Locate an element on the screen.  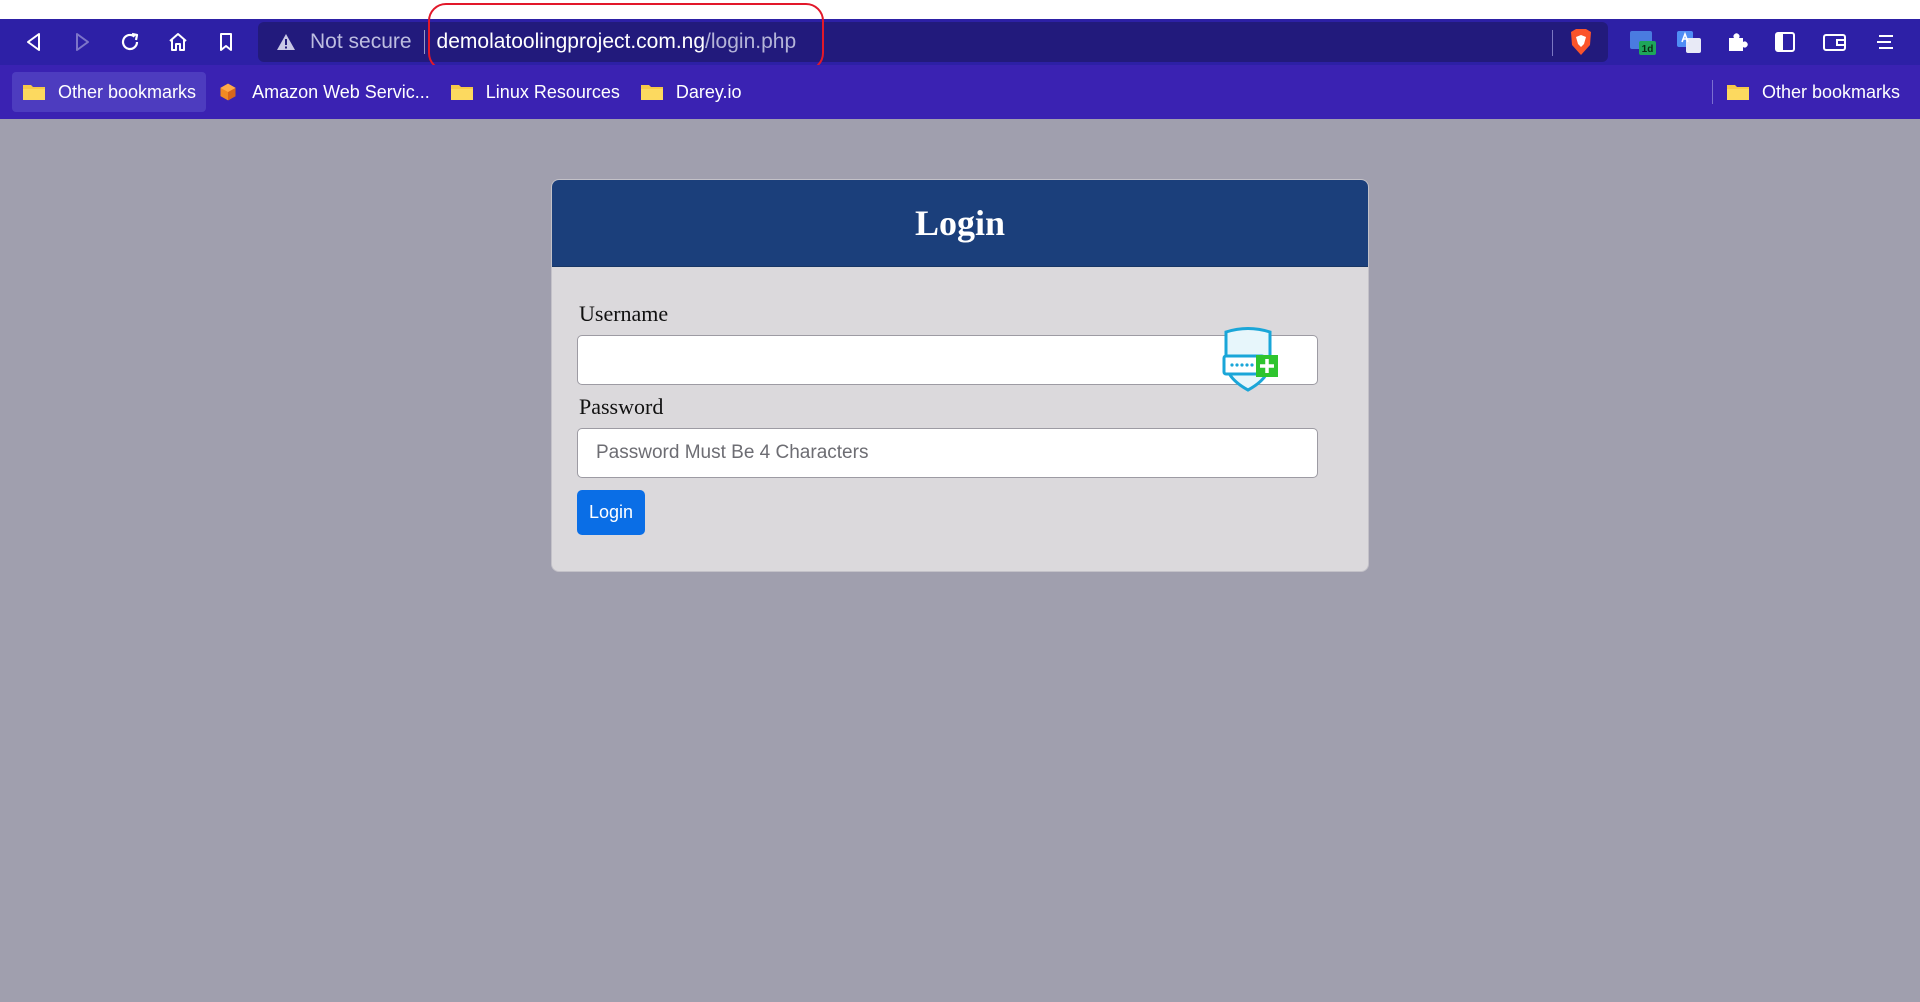
address-bar-divider is located at coordinates (1552, 43).